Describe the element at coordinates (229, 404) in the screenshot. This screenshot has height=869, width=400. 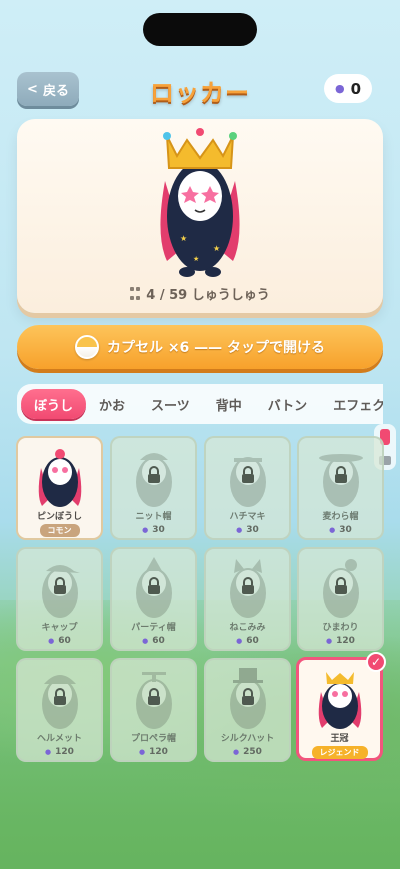
I see `tab-back: 背中` at that location.